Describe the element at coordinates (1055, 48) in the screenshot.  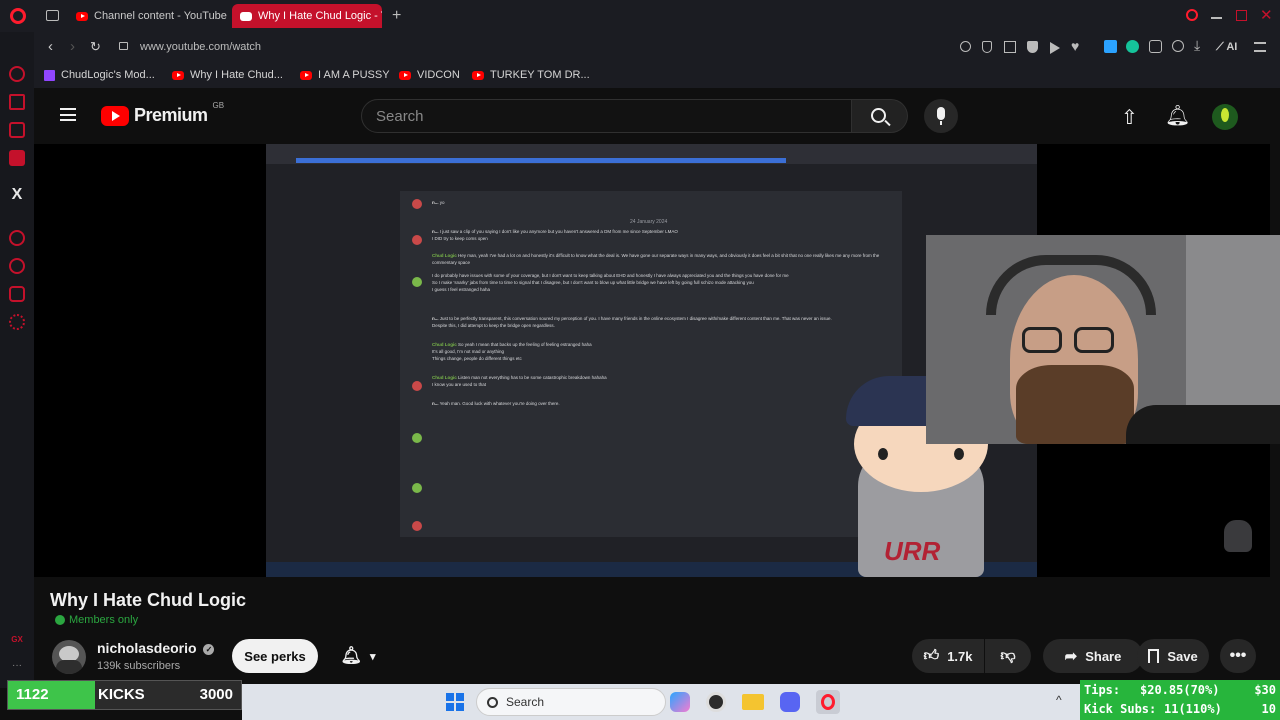
I see `play-icon` at that location.